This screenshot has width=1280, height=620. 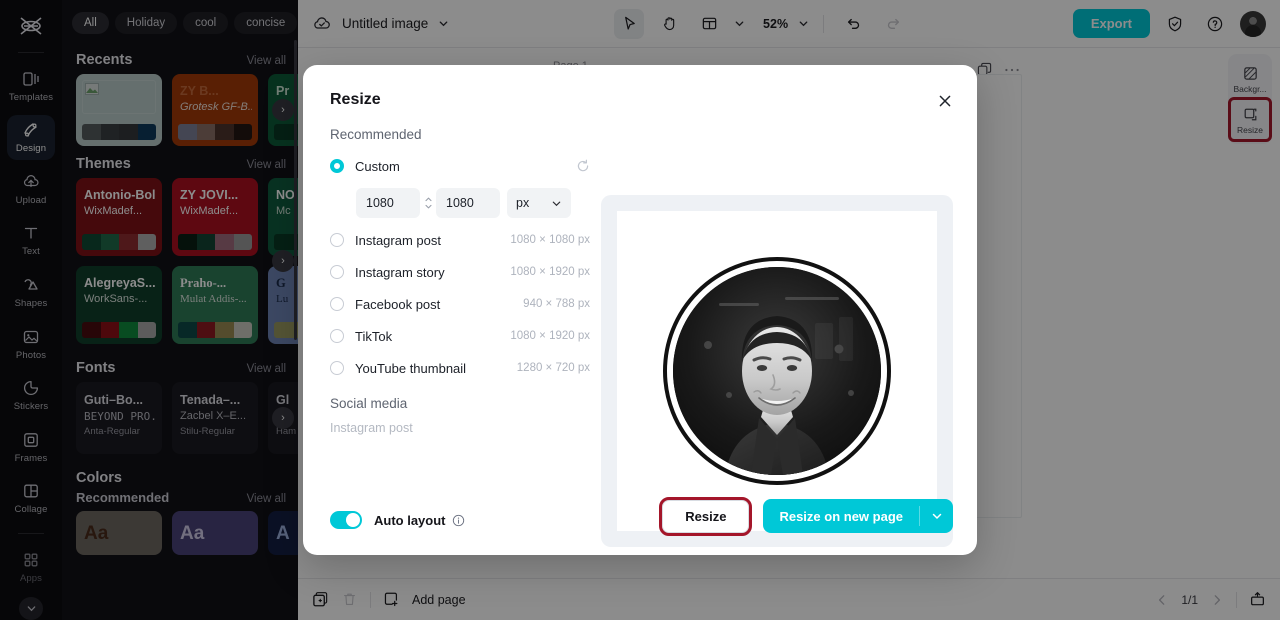 What do you see at coordinates (337, 166) in the screenshot?
I see `radio-custom` at bounding box center [337, 166].